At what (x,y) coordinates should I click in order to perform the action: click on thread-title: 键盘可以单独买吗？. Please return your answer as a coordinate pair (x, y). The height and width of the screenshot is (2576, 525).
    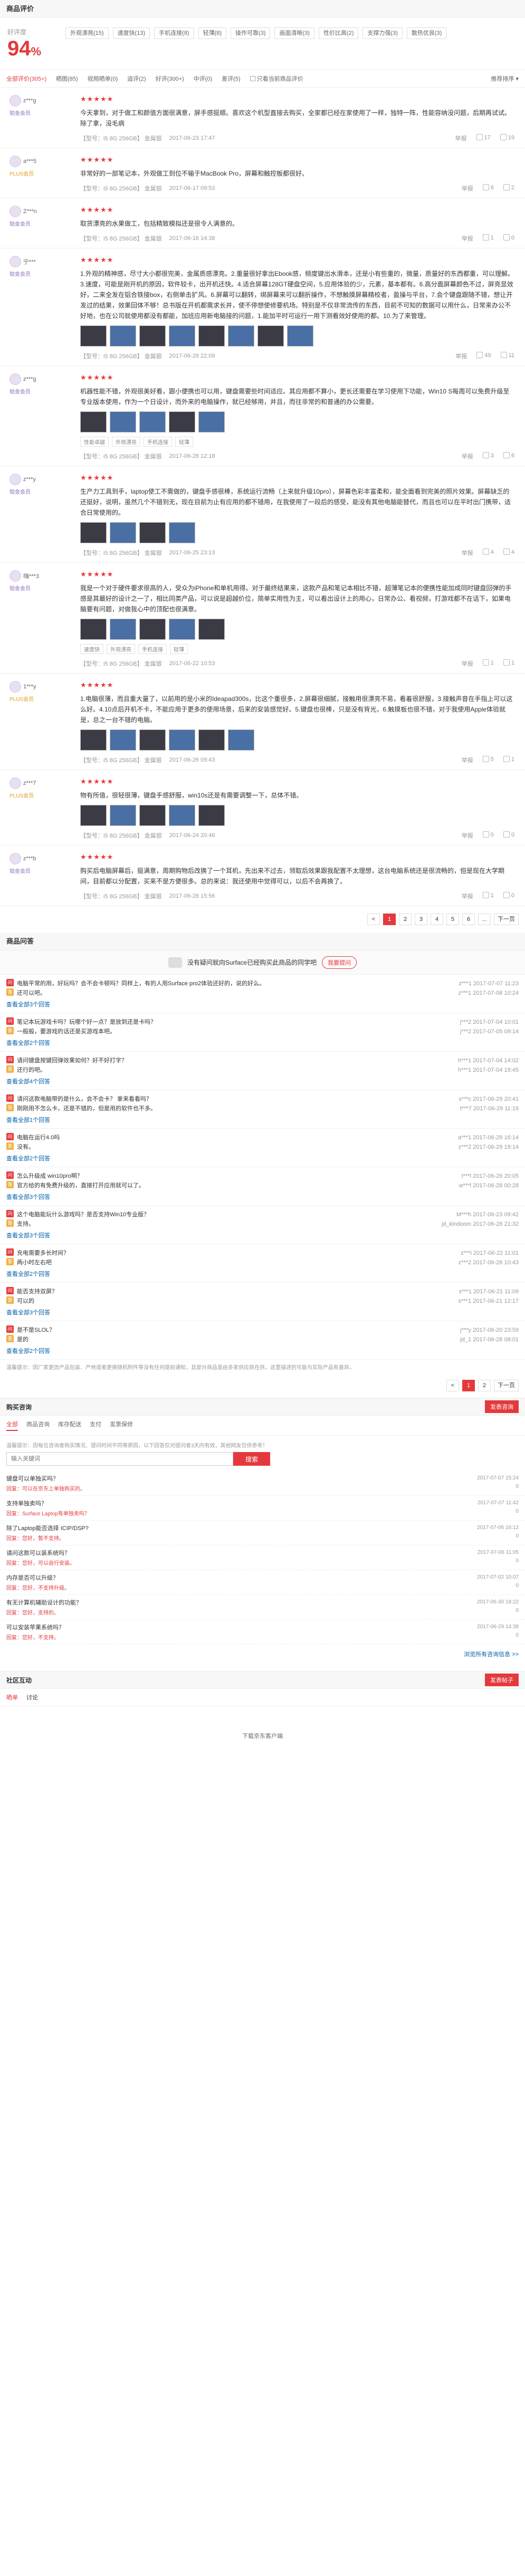
    Looking at the image, I should click on (220, 1479).